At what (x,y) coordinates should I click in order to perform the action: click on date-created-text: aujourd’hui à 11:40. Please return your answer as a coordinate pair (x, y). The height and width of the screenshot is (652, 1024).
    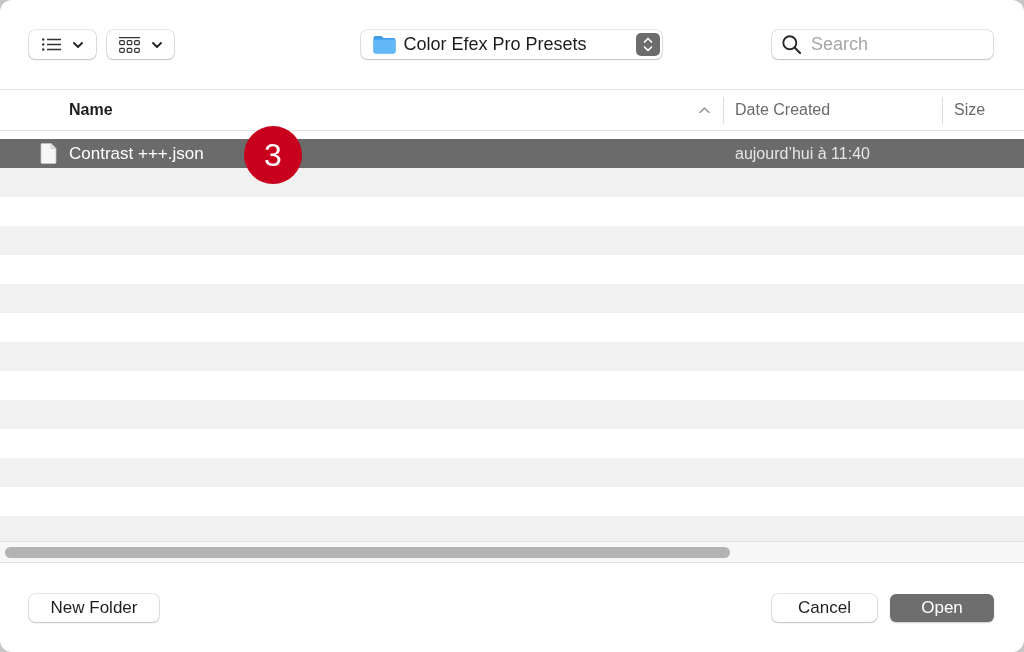
    Looking at the image, I should click on (802, 153).